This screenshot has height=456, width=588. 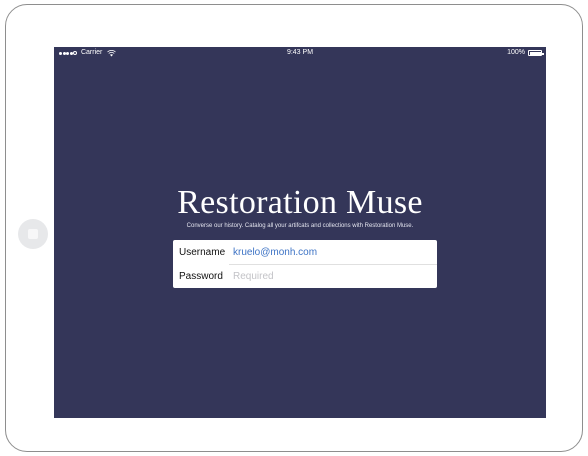 I want to click on app-title: Restoration Muse, so click(x=300, y=202).